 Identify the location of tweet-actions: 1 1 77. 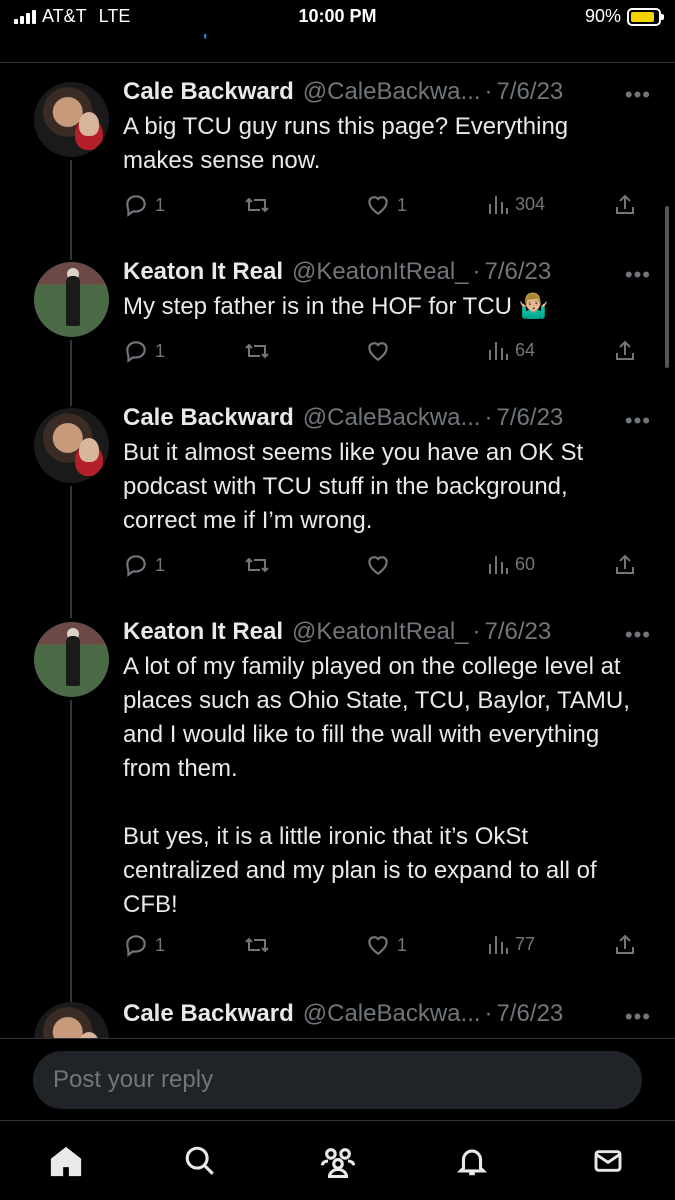
(383, 947).